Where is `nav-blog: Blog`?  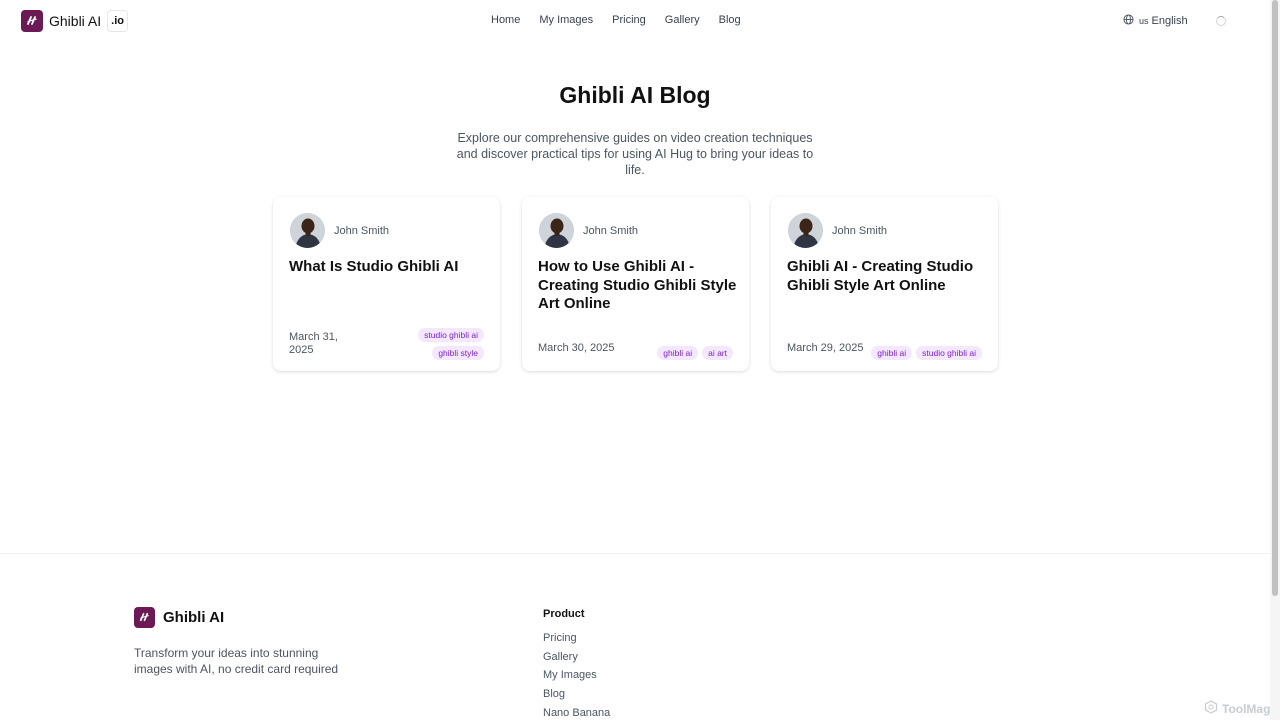 nav-blog: Blog is located at coordinates (730, 20).